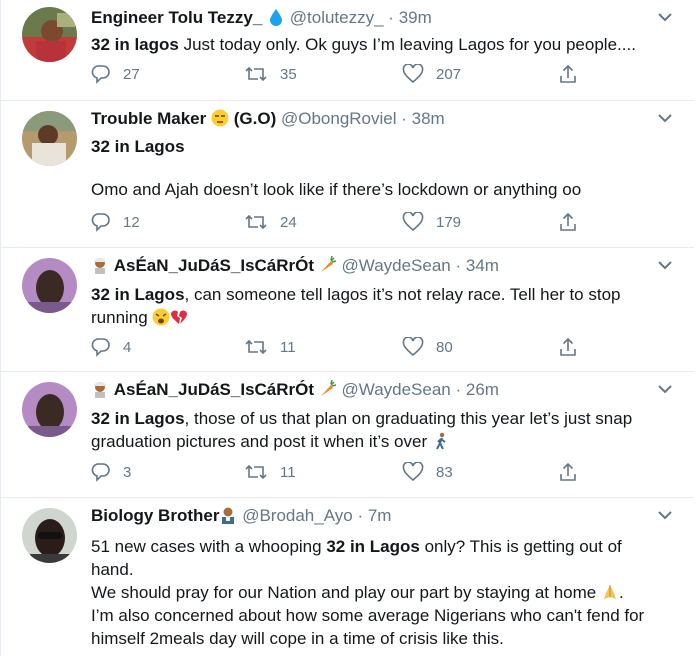  I want to click on tweet-header: Trouble Maker (G.O) @ObongRoviel · 38m, so click(372, 119).